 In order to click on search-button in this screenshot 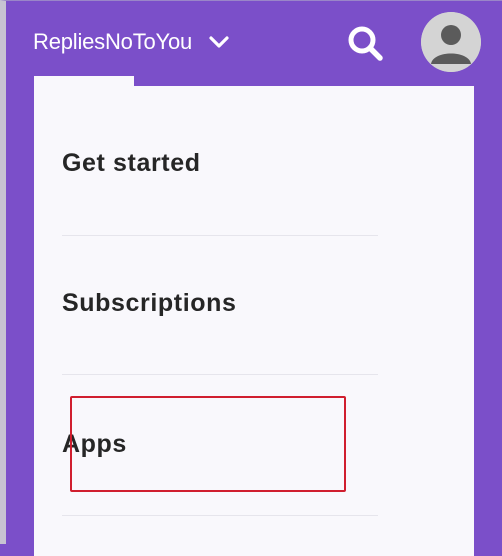, I will do `click(365, 43)`.